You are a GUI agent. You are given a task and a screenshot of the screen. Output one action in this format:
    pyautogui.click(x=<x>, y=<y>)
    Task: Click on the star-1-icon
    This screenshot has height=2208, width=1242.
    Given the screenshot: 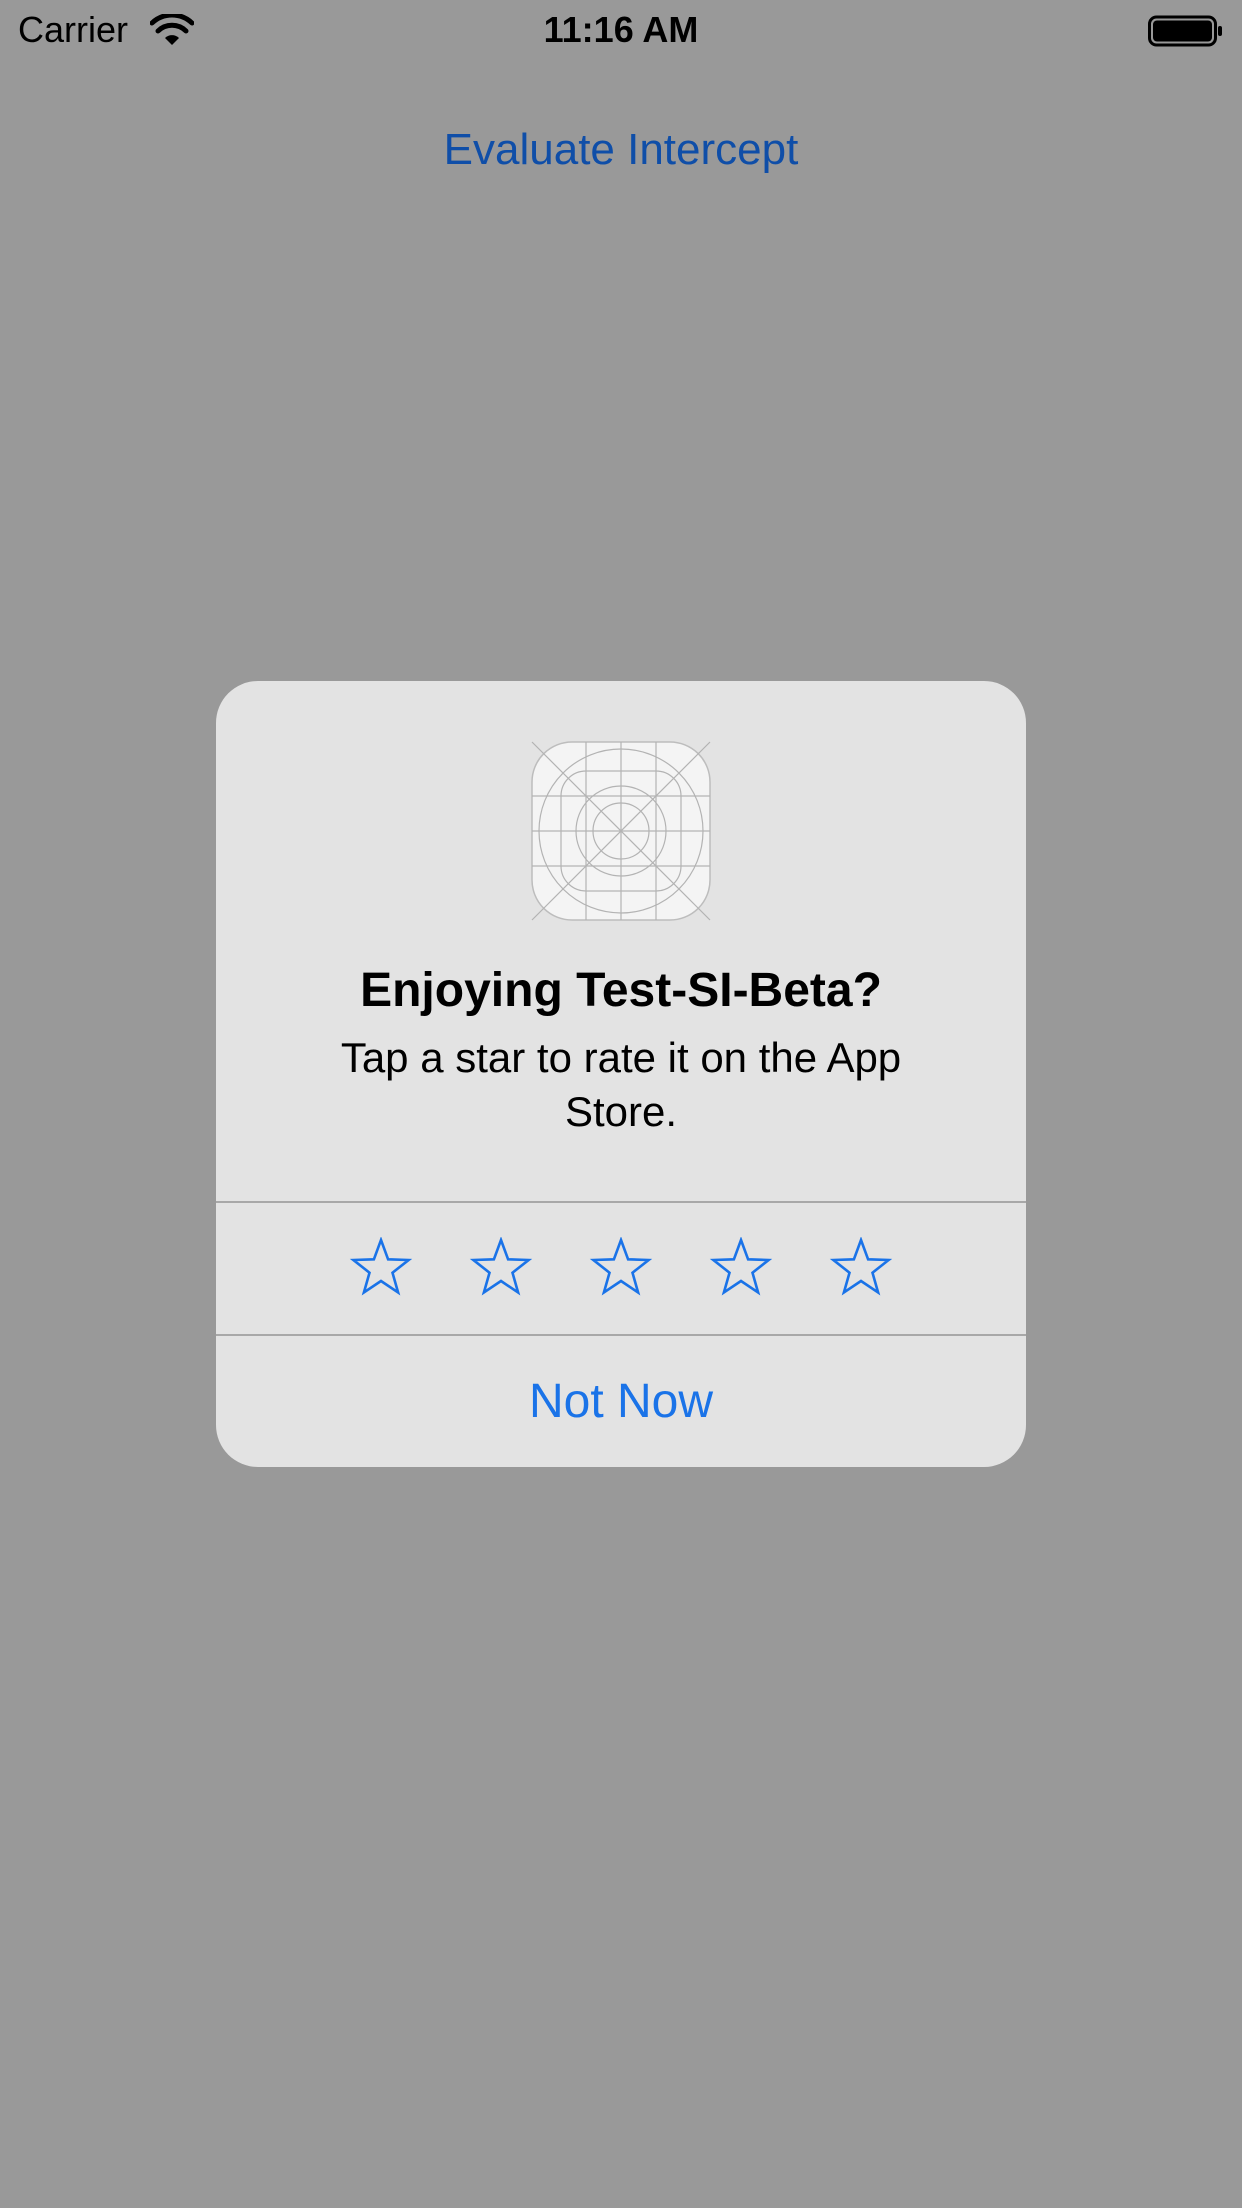 What is the action you would take?
    pyautogui.click(x=381, y=1269)
    